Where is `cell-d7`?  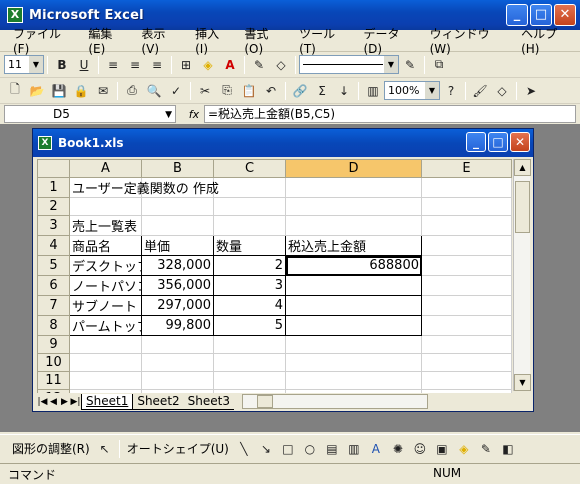
cell-d7 is located at coordinates (353, 305).